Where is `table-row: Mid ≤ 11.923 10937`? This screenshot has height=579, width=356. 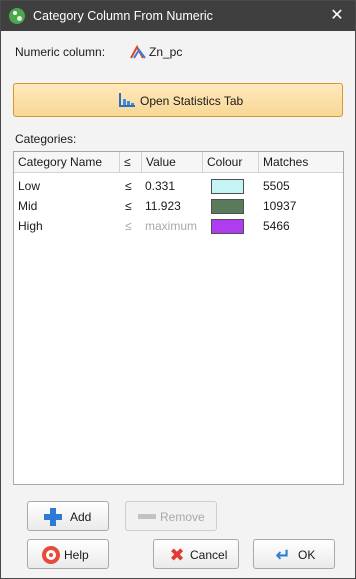
table-row: Mid ≤ 11.923 10937 is located at coordinates (178, 206).